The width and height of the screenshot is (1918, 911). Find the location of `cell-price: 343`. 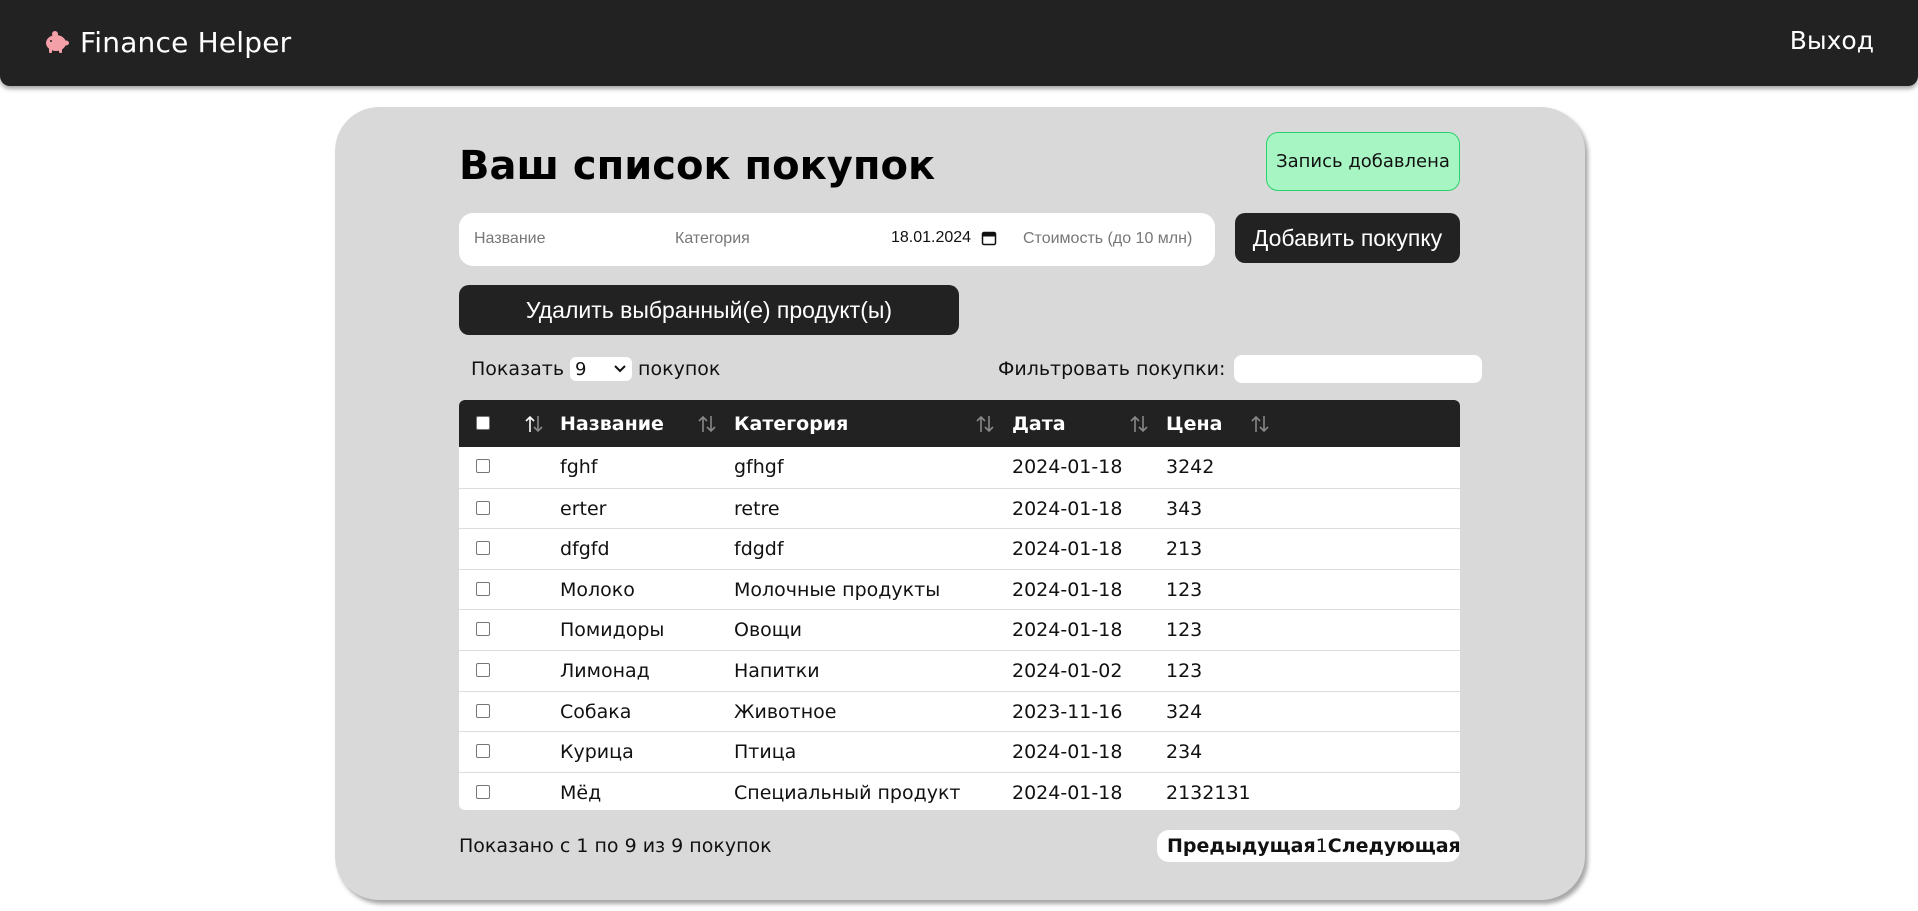

cell-price: 343 is located at coordinates (1184, 508).